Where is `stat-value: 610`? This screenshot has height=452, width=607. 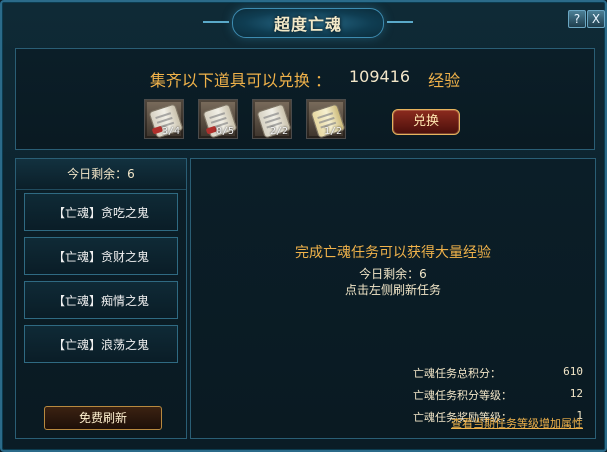
stat-value: 610 is located at coordinates (573, 371).